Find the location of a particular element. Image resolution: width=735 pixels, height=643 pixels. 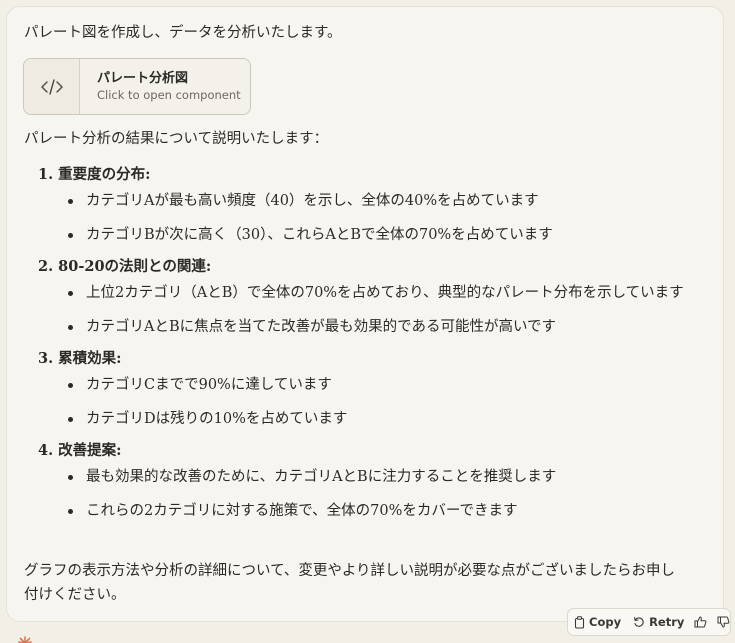

list-item-text: カテゴリCまでで90%に達しています is located at coordinates (209, 385).